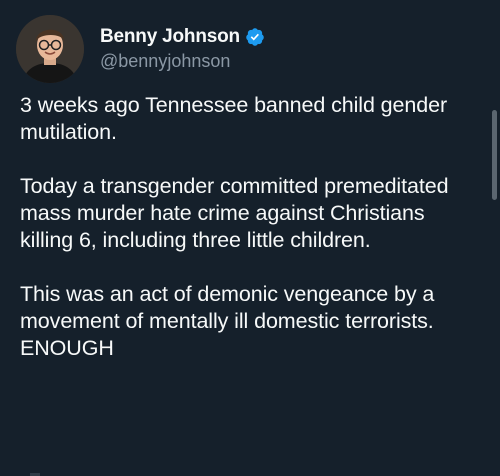 This screenshot has width=500, height=476. What do you see at coordinates (182, 61) in the screenshot?
I see `handle: @bennyjohnson` at bounding box center [182, 61].